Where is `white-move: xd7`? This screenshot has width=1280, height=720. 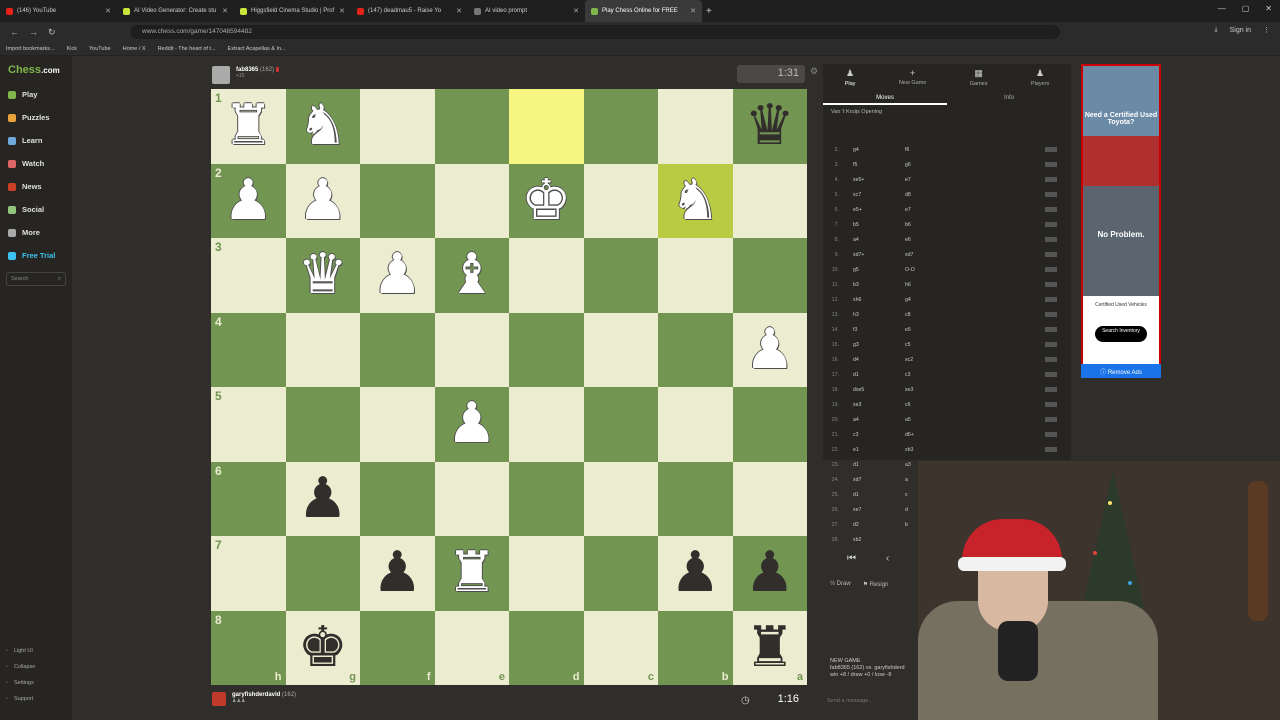
white-move: xd7 is located at coordinates (879, 480).